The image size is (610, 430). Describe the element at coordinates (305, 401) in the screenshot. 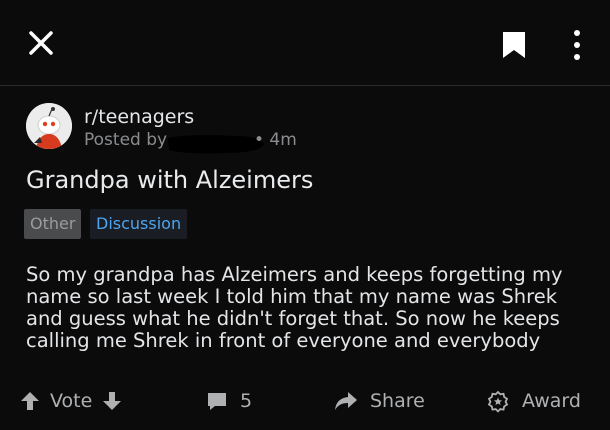

I see `post-action-bar: Vote 5 Share Award` at that location.